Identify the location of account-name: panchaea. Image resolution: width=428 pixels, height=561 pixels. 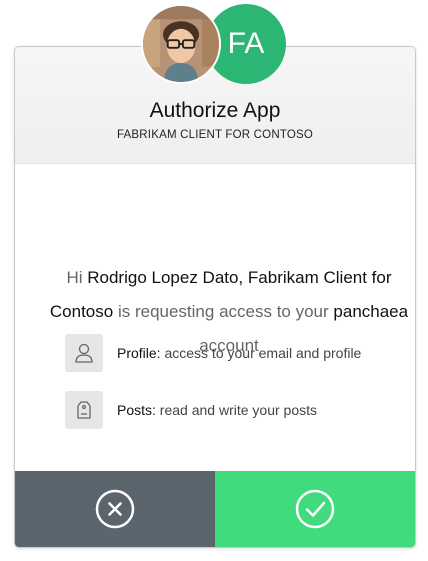
(371, 311).